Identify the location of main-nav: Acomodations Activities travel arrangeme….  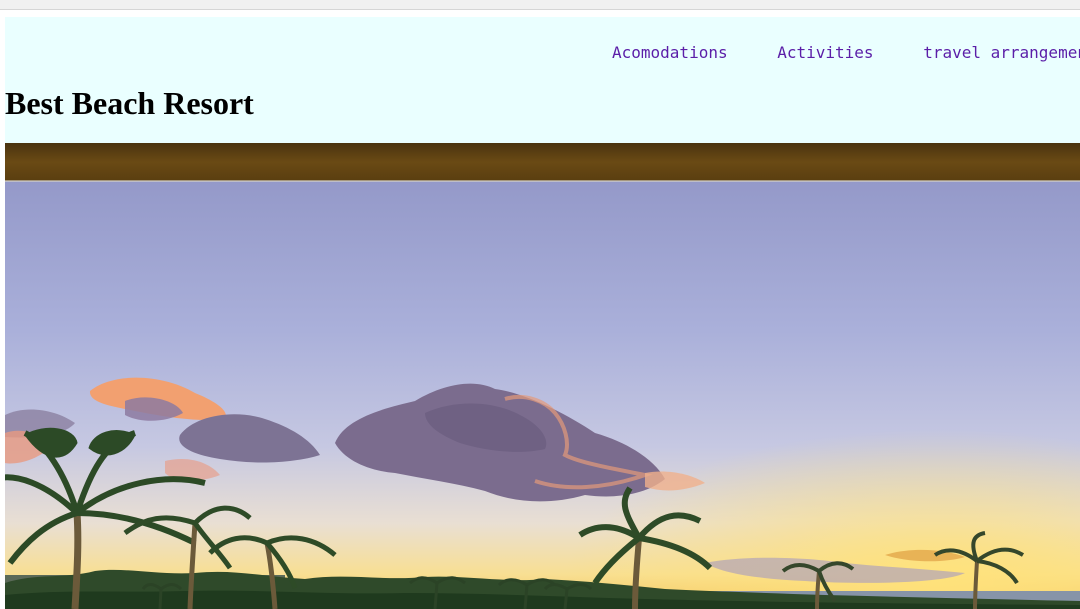
(846, 52).